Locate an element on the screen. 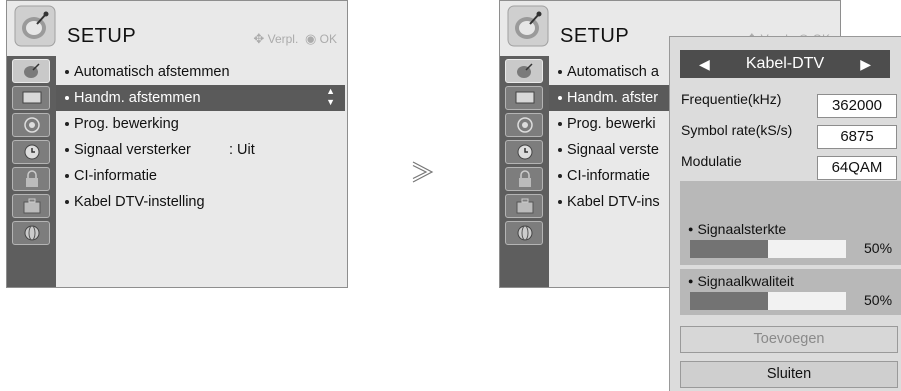 Image resolution: width=901 pixels, height=391 pixels. menu-item-label: Signaal versterker is located at coordinates (132, 150).